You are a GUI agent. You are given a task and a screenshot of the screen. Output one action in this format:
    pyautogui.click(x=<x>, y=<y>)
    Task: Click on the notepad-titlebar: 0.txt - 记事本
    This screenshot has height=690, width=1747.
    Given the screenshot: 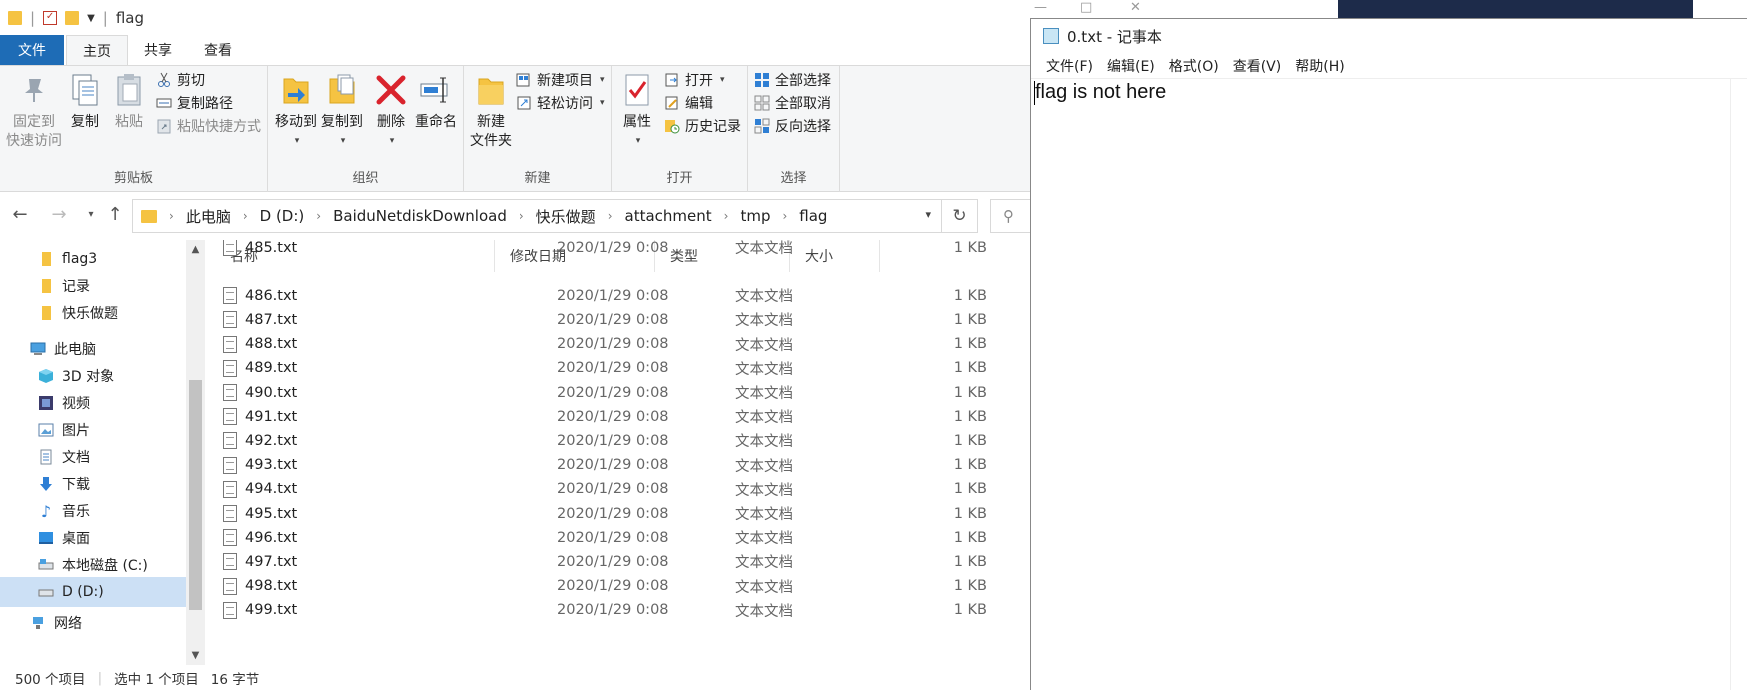 What is the action you would take?
    pyautogui.click(x=1389, y=36)
    